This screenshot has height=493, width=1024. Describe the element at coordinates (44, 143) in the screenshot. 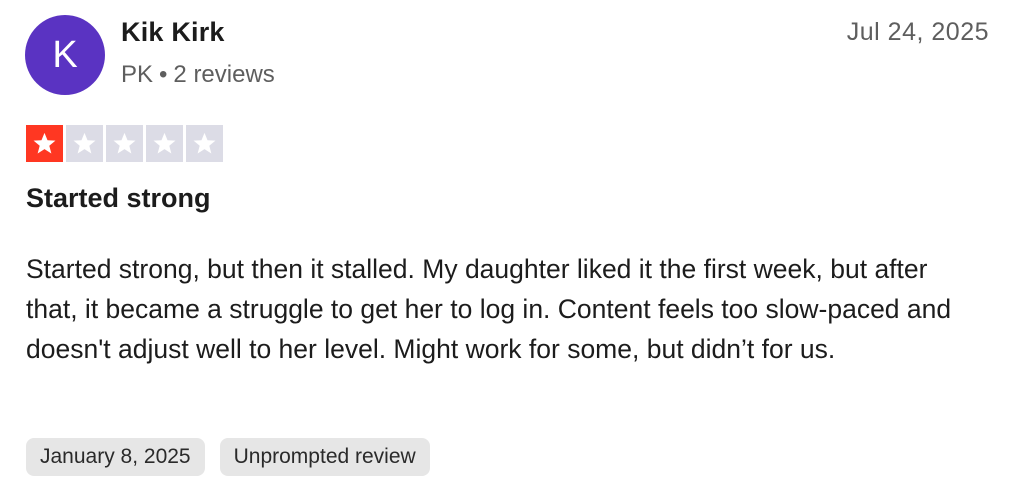

I see `star-filled-icon` at that location.